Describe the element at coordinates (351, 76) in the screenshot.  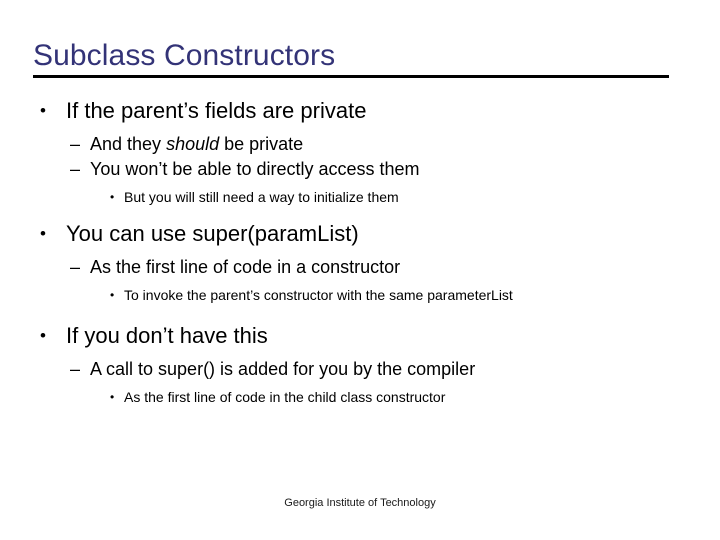
I see `title-underline-rule` at that location.